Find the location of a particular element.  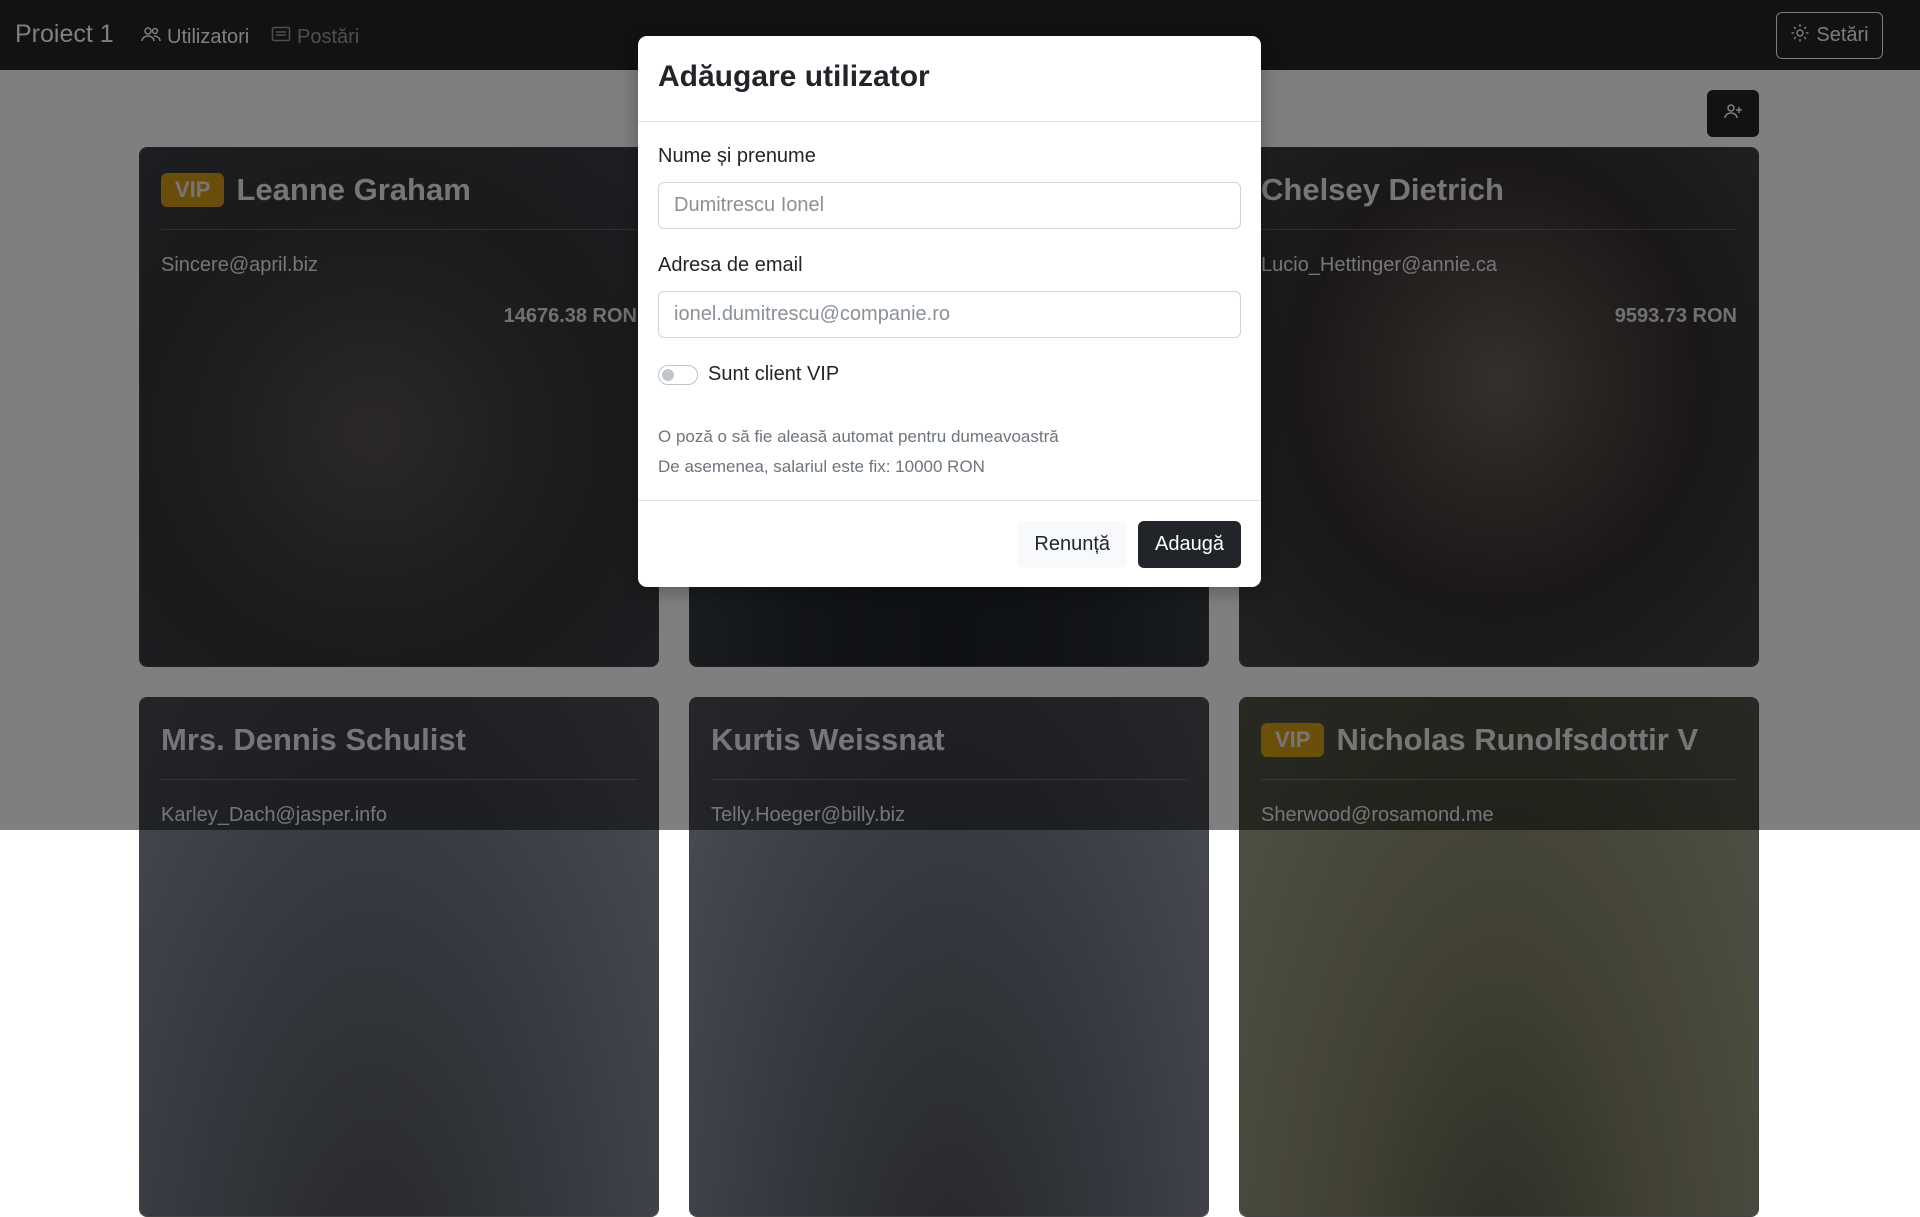

cancel-button: Renunță is located at coordinates (1072, 544).